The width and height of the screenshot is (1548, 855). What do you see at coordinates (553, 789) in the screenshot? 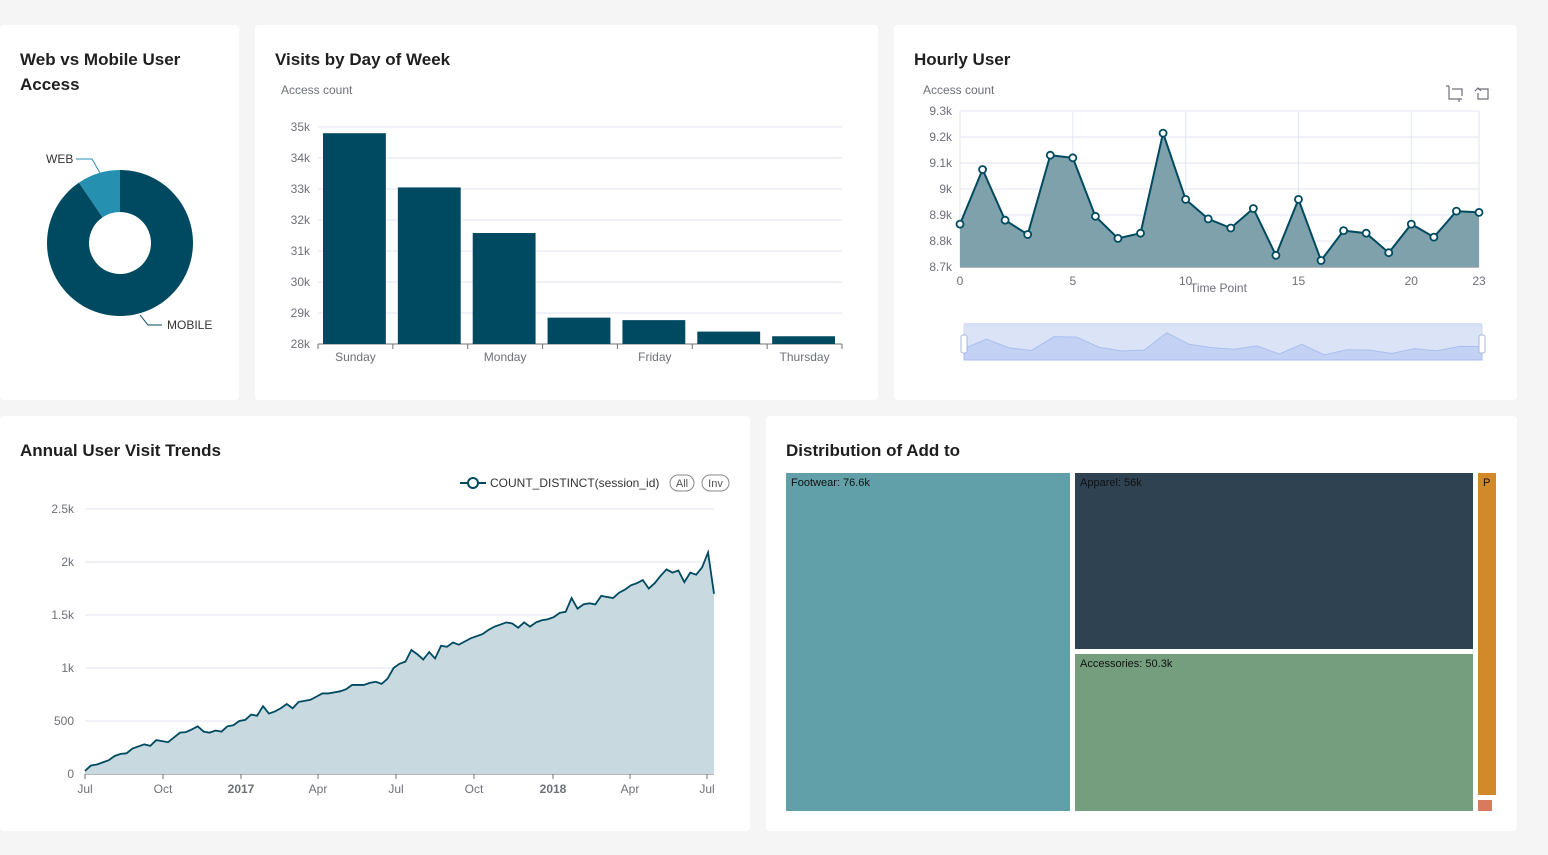
I see `x-tick-label: 2018` at bounding box center [553, 789].